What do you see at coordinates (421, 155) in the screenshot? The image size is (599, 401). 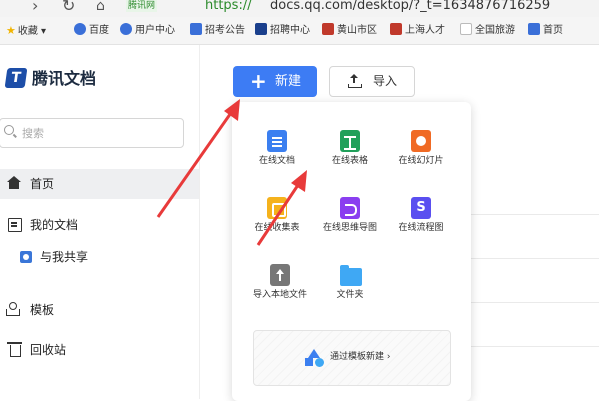 I see `menu-item-online-slides: 在线幻灯片` at bounding box center [421, 155].